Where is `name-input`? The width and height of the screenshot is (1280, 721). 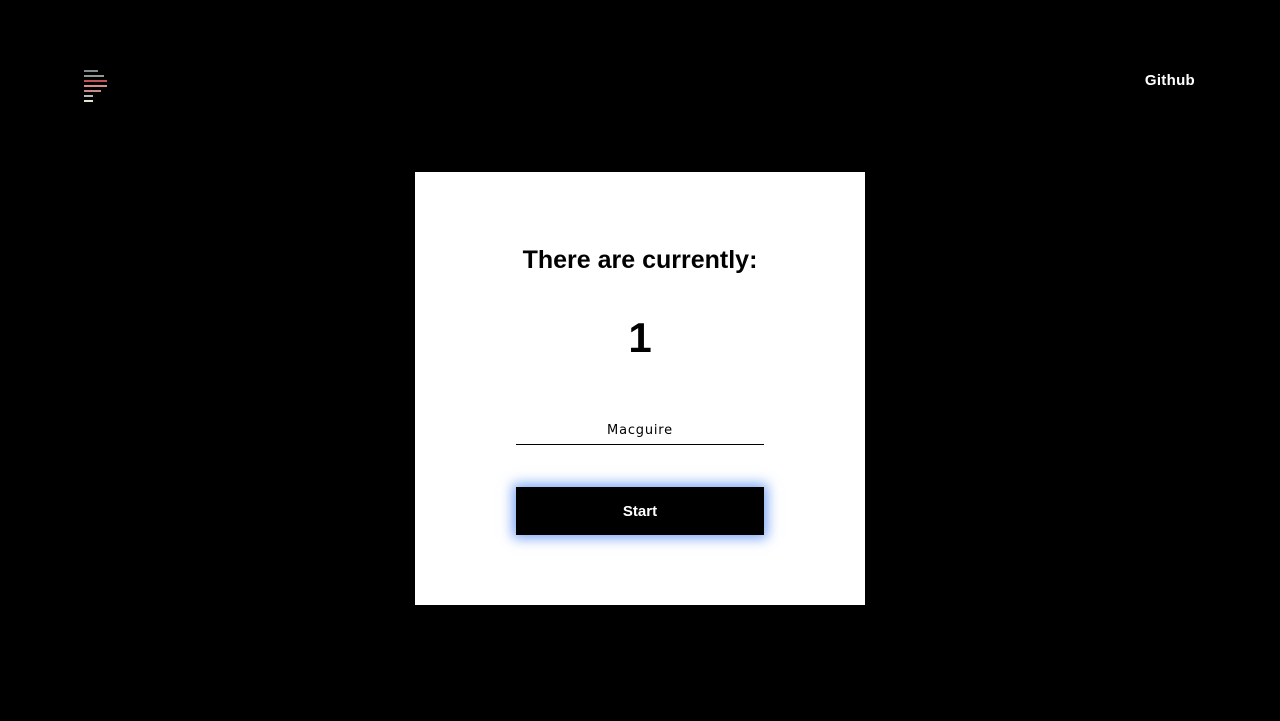
name-input is located at coordinates (640, 430).